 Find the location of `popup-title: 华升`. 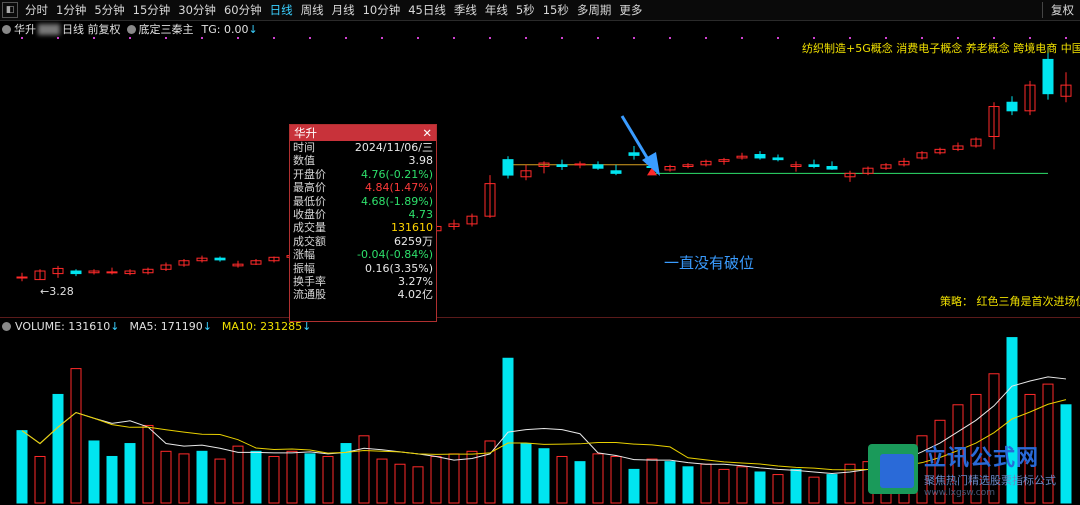

popup-title: 华升 is located at coordinates (305, 133).